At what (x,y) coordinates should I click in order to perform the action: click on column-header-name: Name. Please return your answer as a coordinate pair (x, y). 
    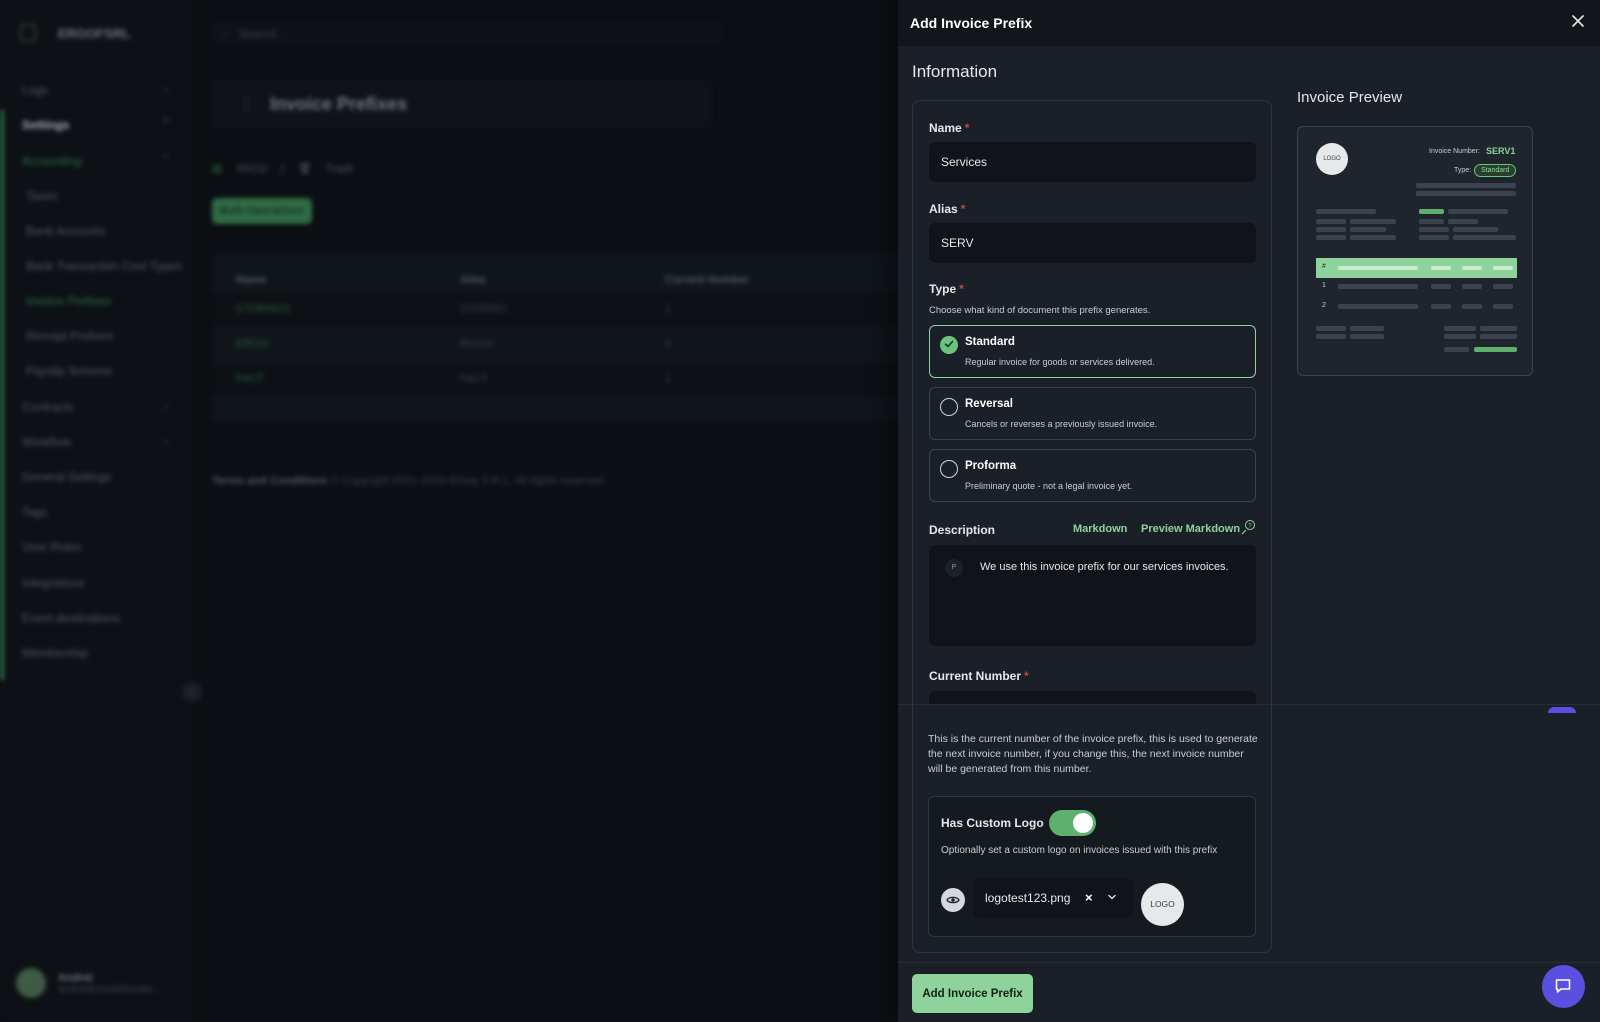
    Looking at the image, I should click on (251, 280).